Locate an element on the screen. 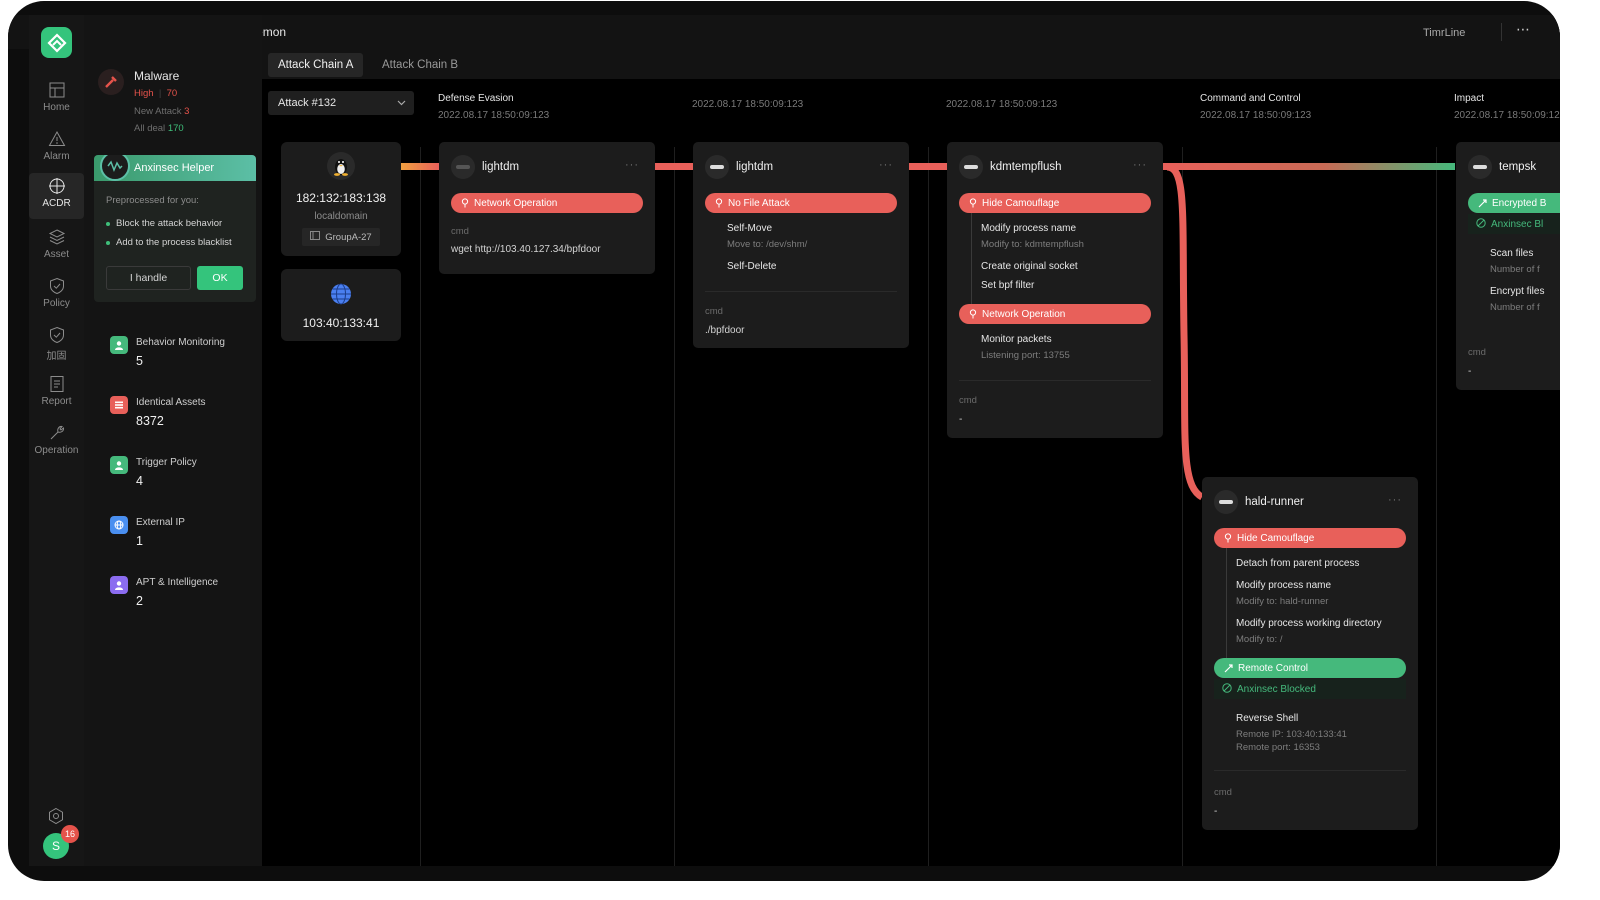  alarm-icon is located at coordinates (56, 138).